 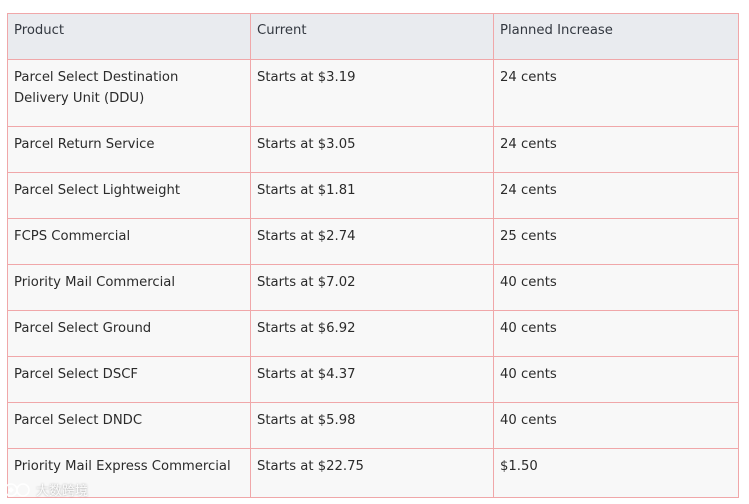 I want to click on current-cell: Starts at $2.74, so click(x=372, y=241).